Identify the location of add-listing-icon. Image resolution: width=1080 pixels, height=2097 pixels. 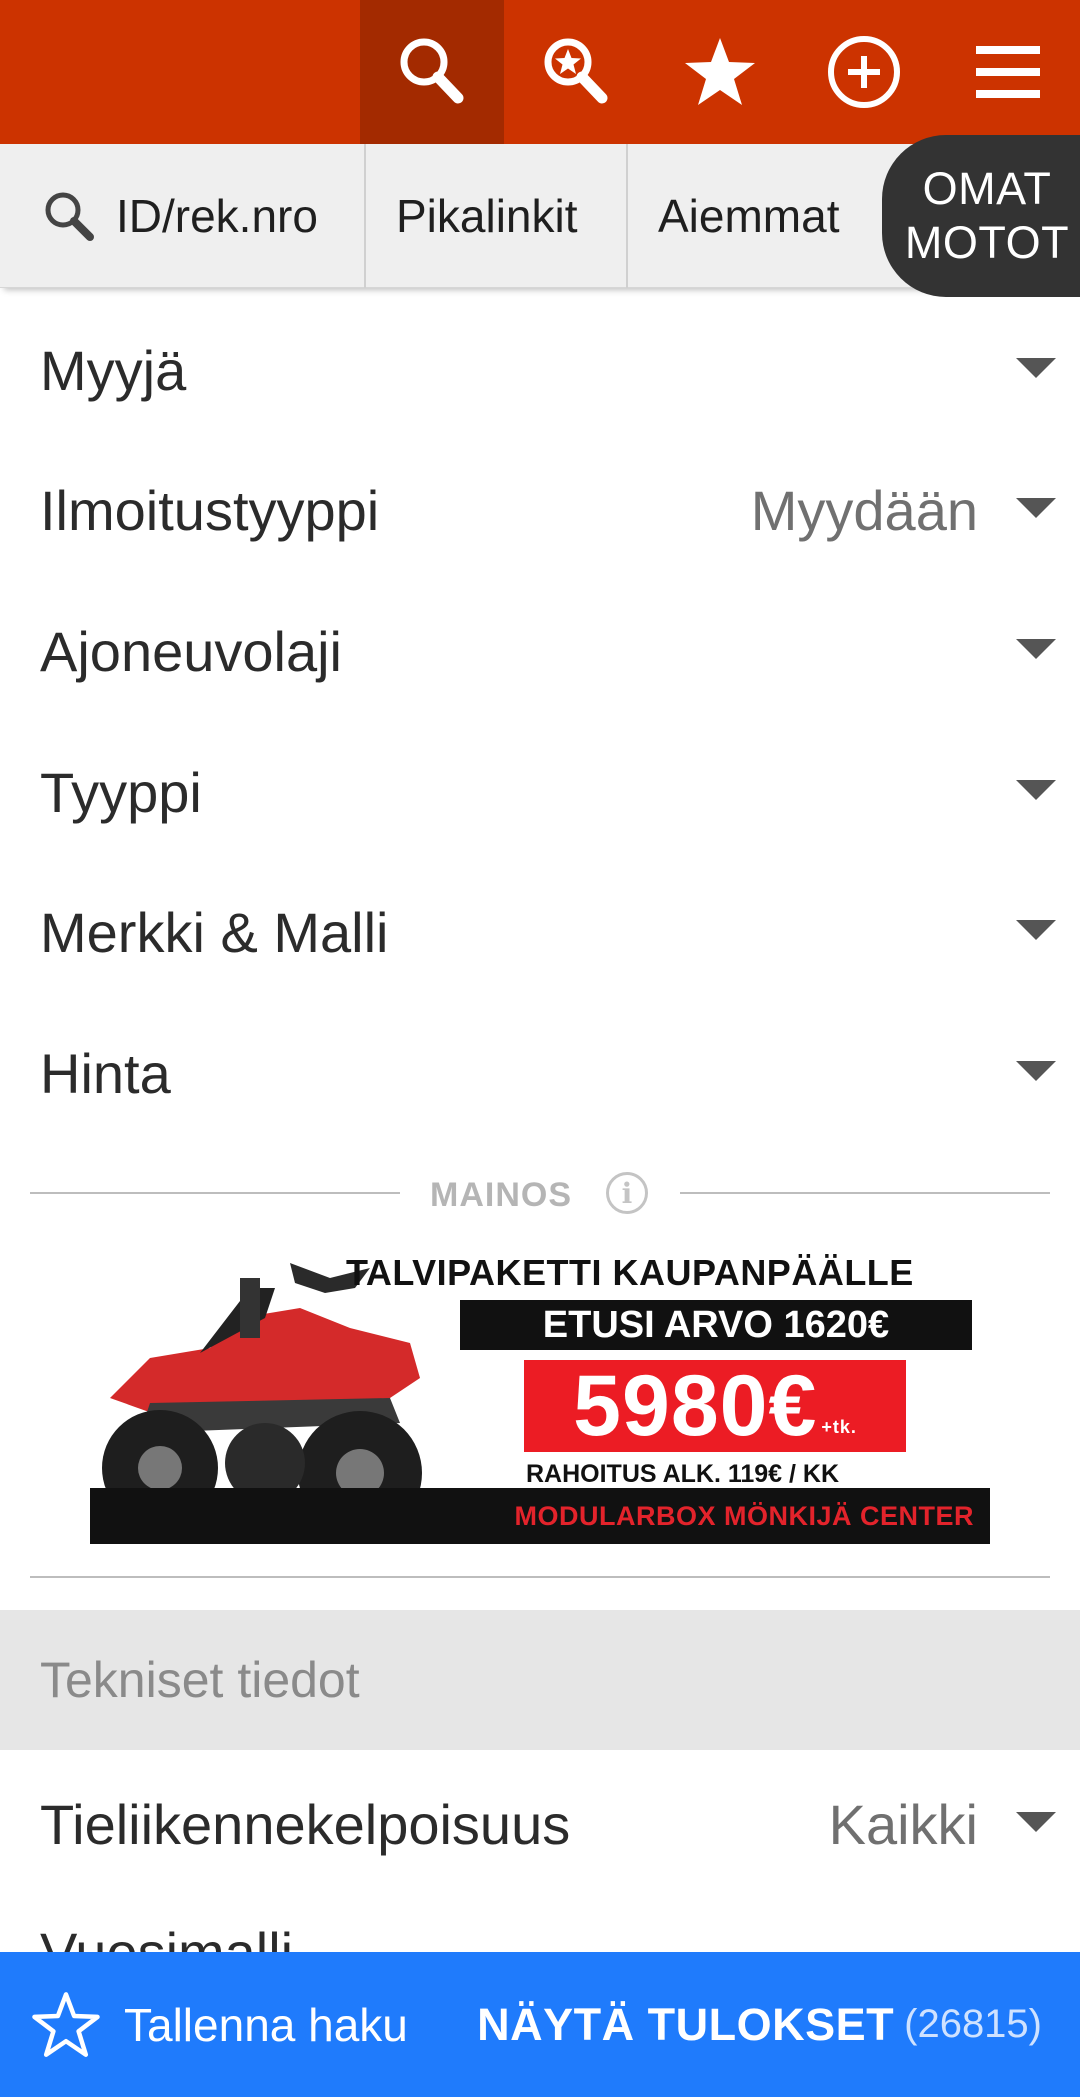
(864, 72).